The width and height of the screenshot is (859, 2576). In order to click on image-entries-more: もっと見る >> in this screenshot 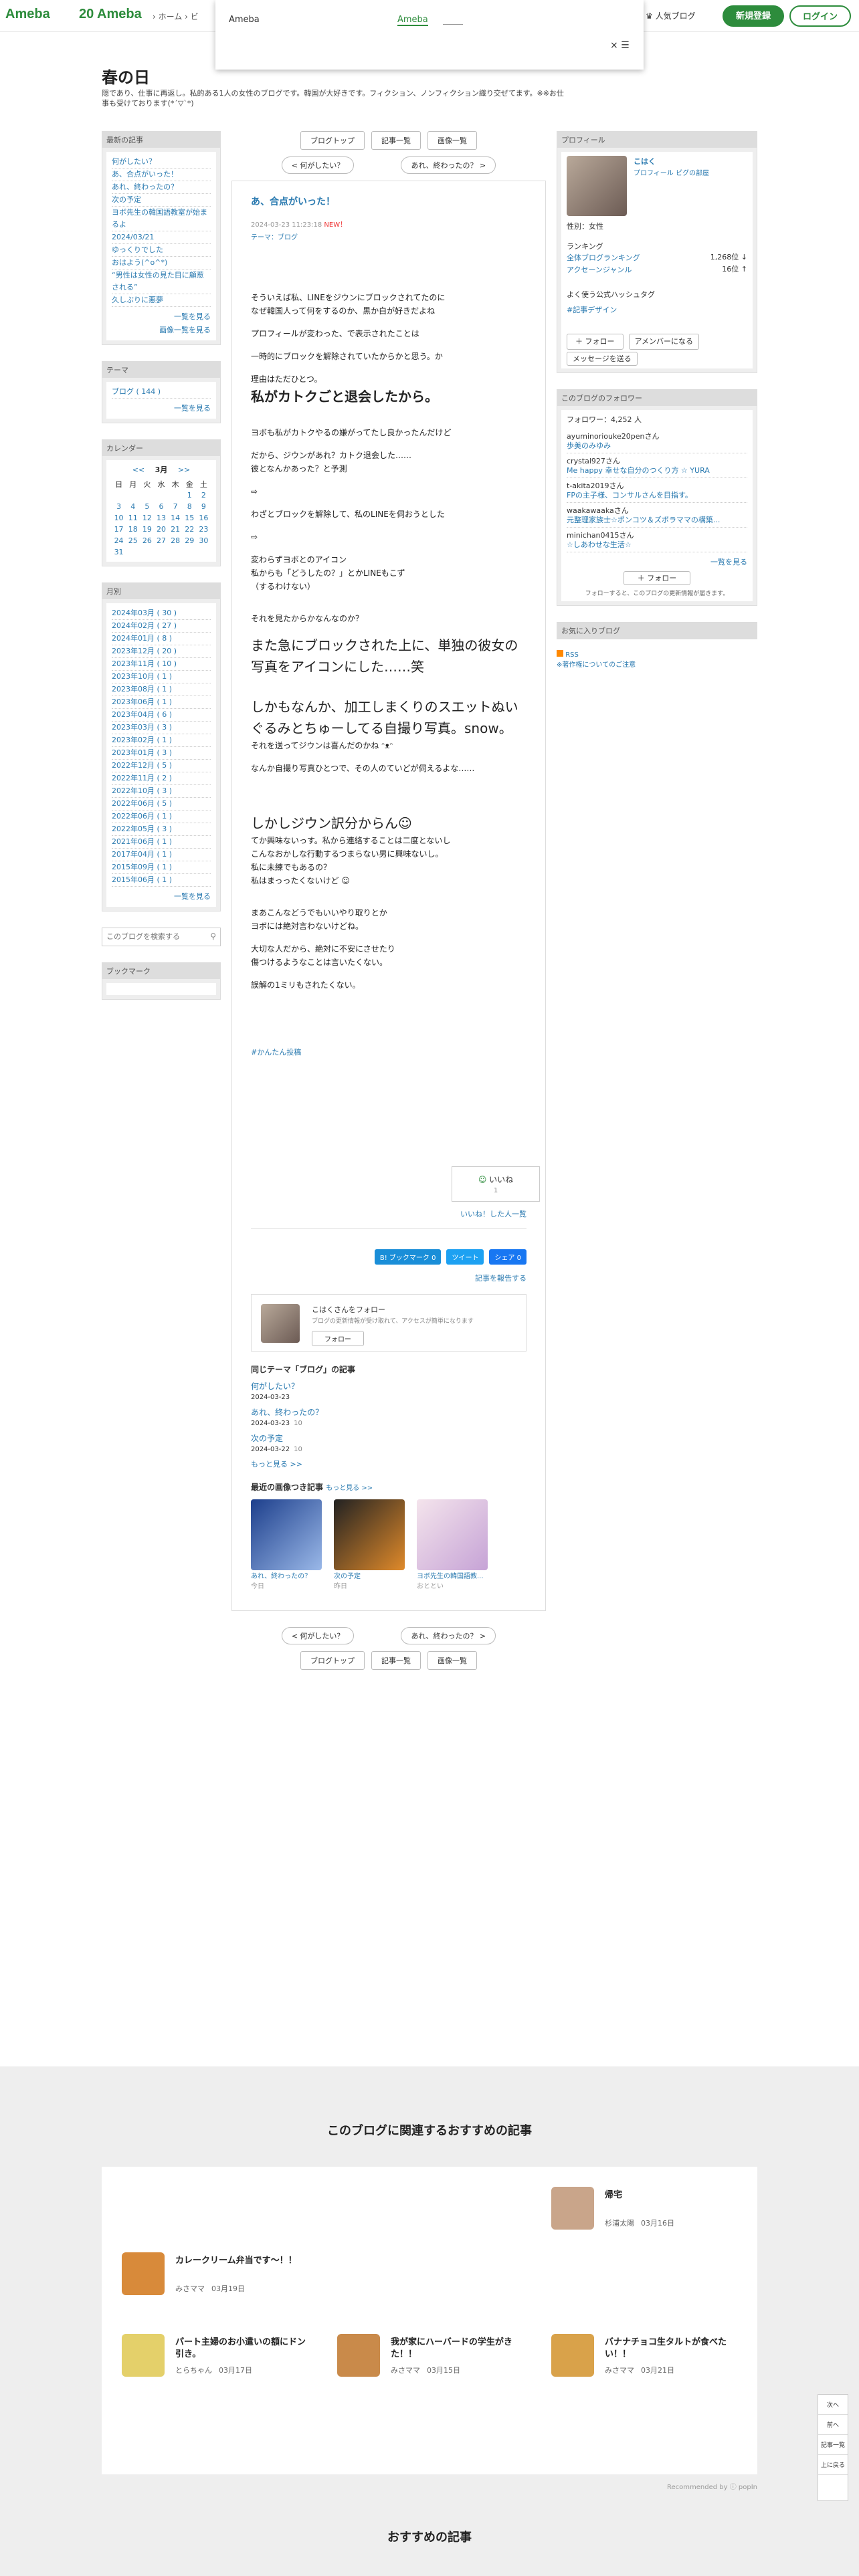, I will do `click(350, 1488)`.